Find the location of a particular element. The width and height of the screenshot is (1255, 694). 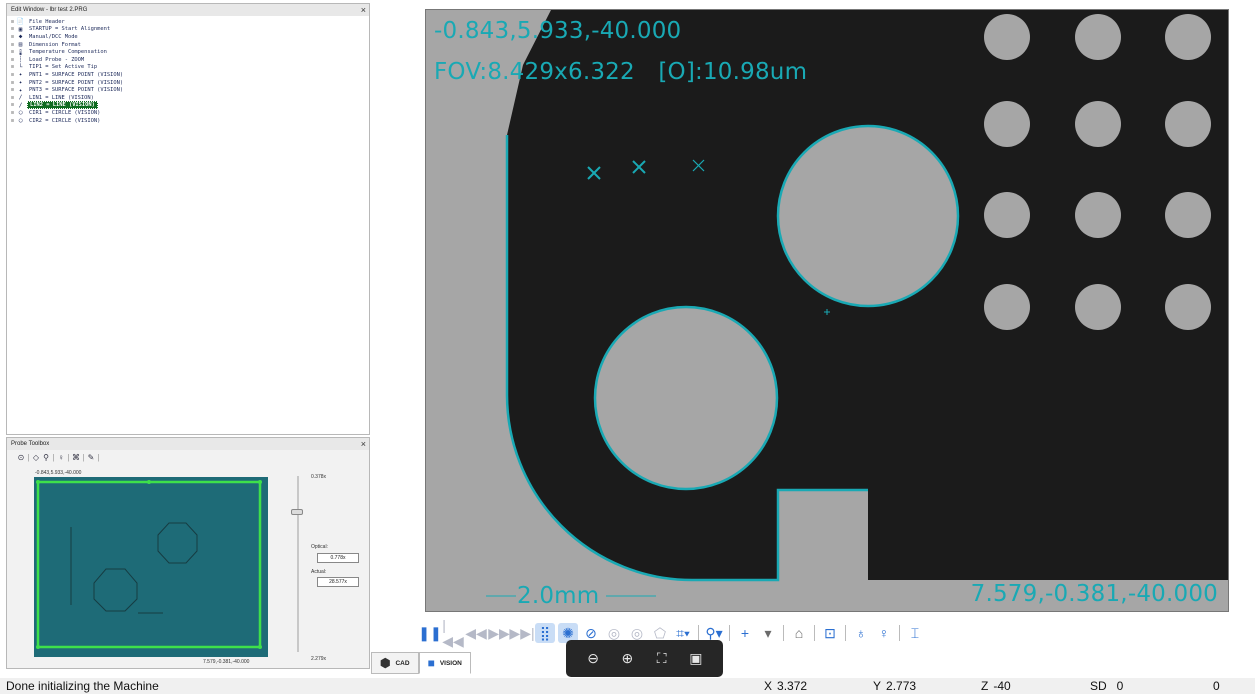

tree-item-label: CIR2 = CIRCLE (VISION) is located at coordinates (65, 120).